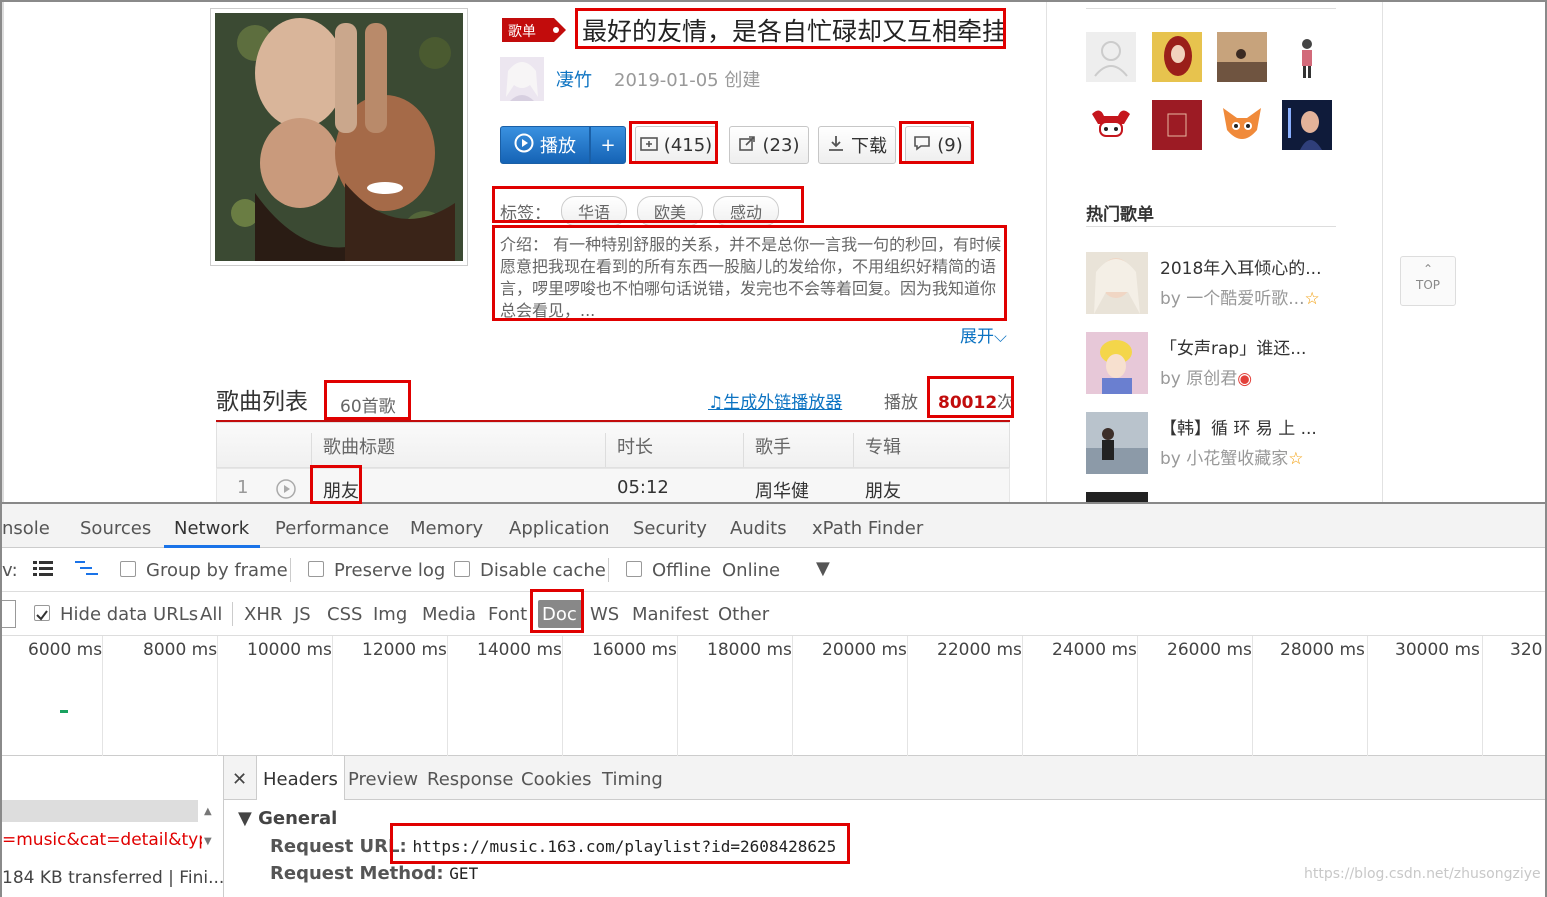 This screenshot has height=897, width=1547. Describe the element at coordinates (128, 569) in the screenshot. I see `group-by-frame-checkbox` at that location.